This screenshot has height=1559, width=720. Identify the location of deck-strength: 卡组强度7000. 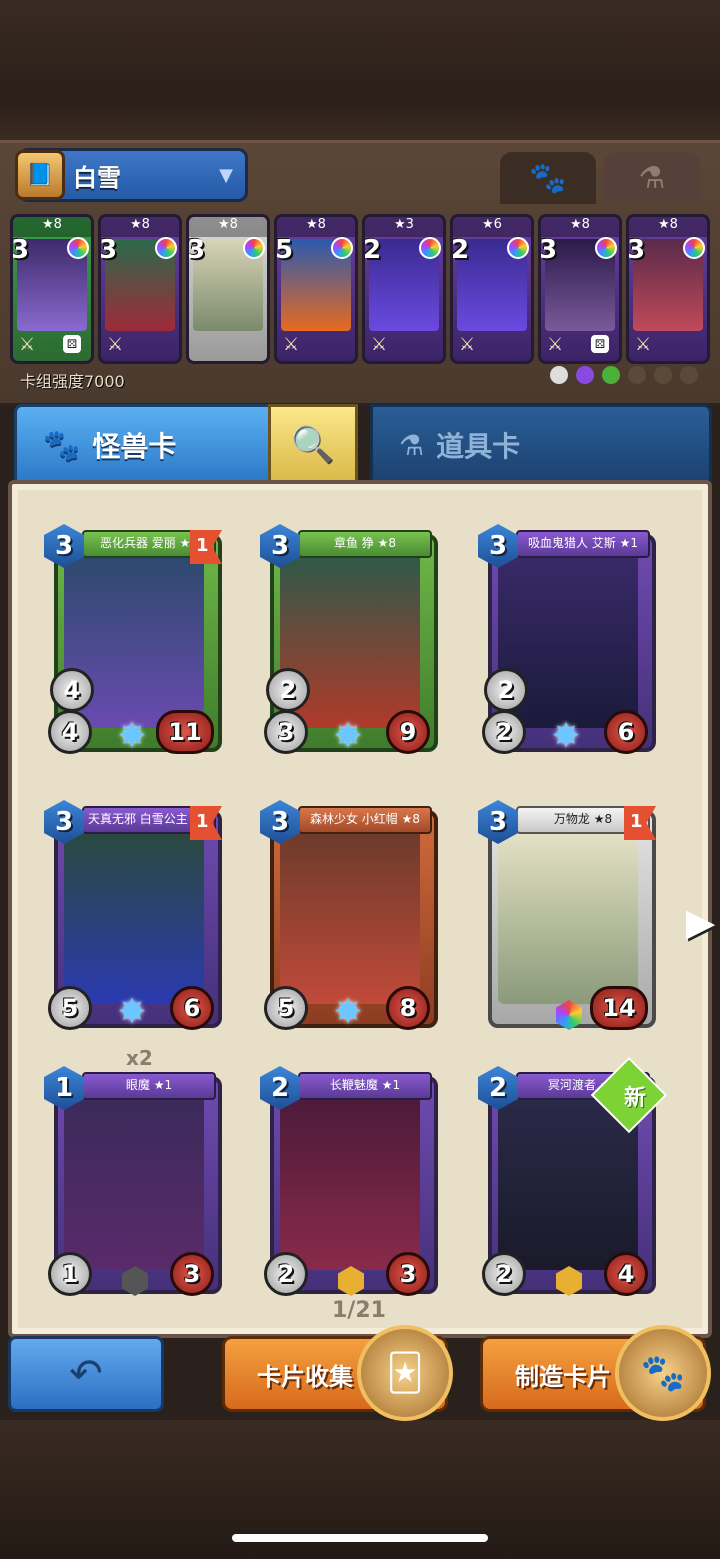
(72, 381).